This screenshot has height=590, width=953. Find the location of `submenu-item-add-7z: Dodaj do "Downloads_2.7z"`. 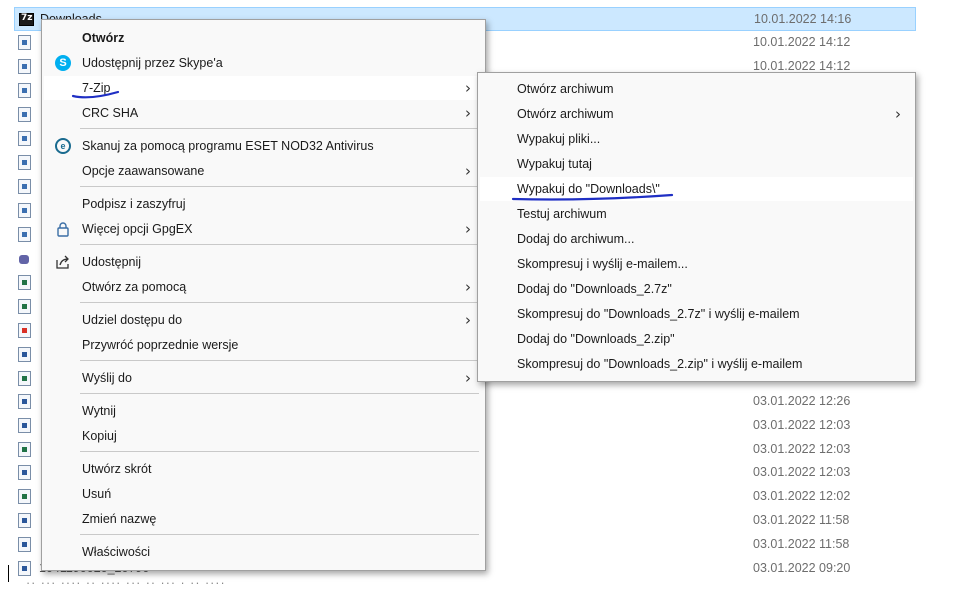

submenu-item-add-7z: Dodaj do "Downloads_2.7z" is located at coordinates (696, 289).